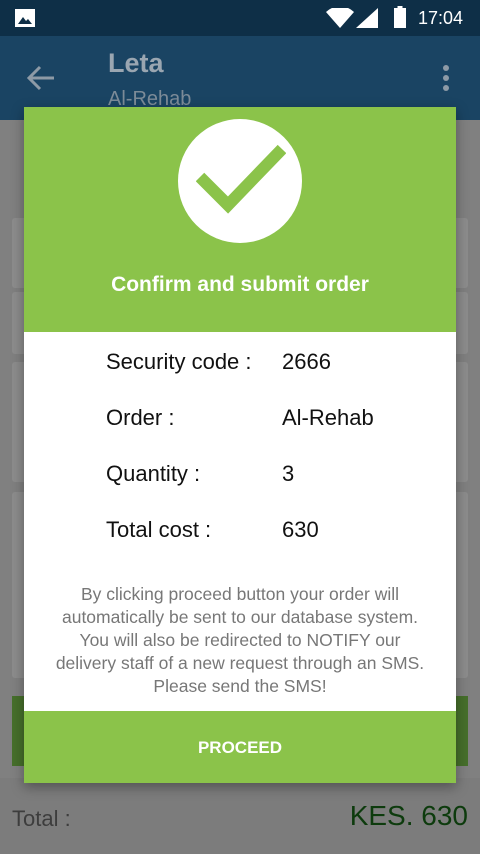 The image size is (480, 854). Describe the element at coordinates (159, 529) in the screenshot. I see `detail-label: Total cost :` at that location.